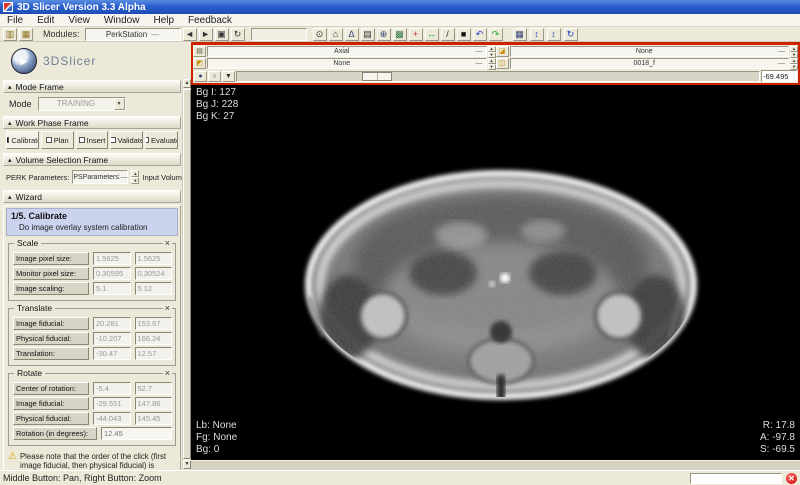  Describe the element at coordinates (127, 140) in the screenshot. I see `phase-button: Validate` at that location.